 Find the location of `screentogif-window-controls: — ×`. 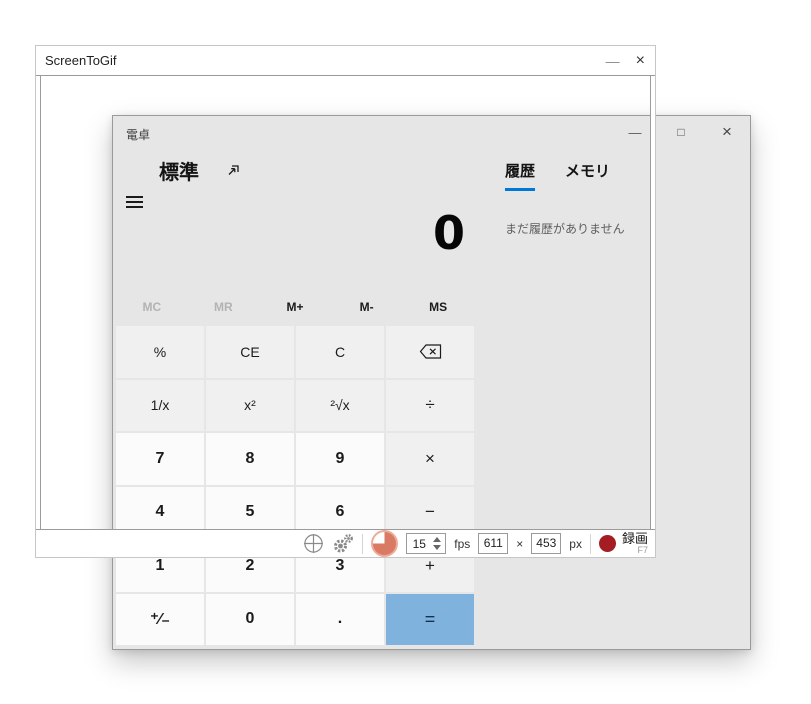

screentogif-window-controls: — × is located at coordinates (625, 61).